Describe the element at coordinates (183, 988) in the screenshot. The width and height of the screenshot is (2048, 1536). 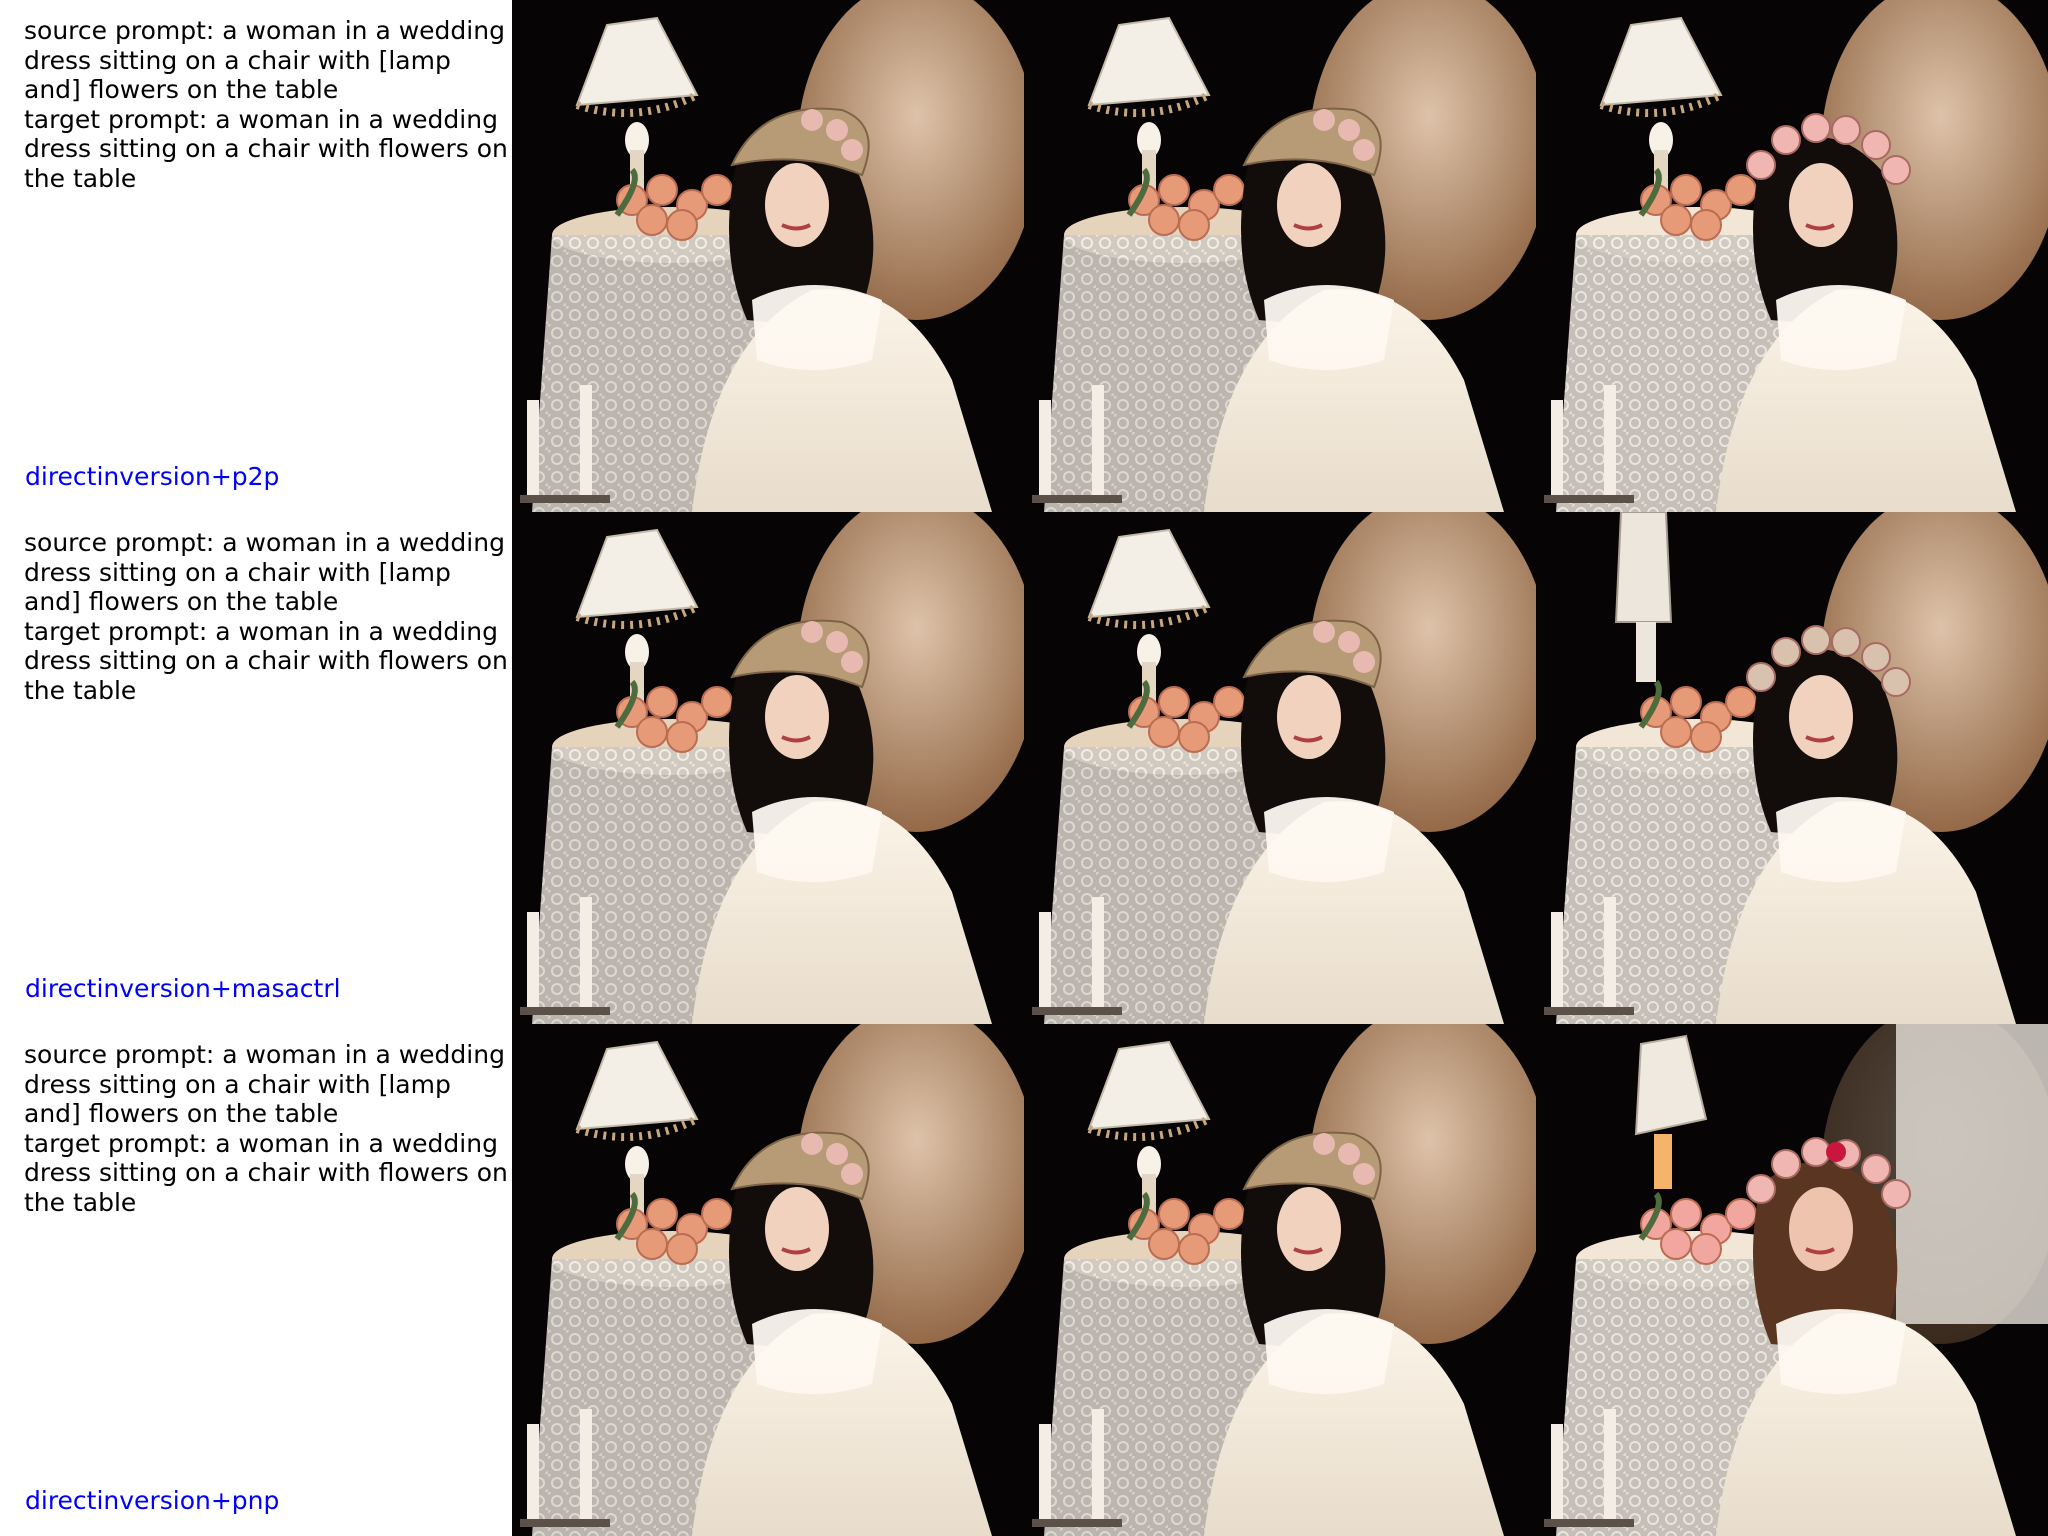
I see `method-label: directinversion+masactrl` at that location.